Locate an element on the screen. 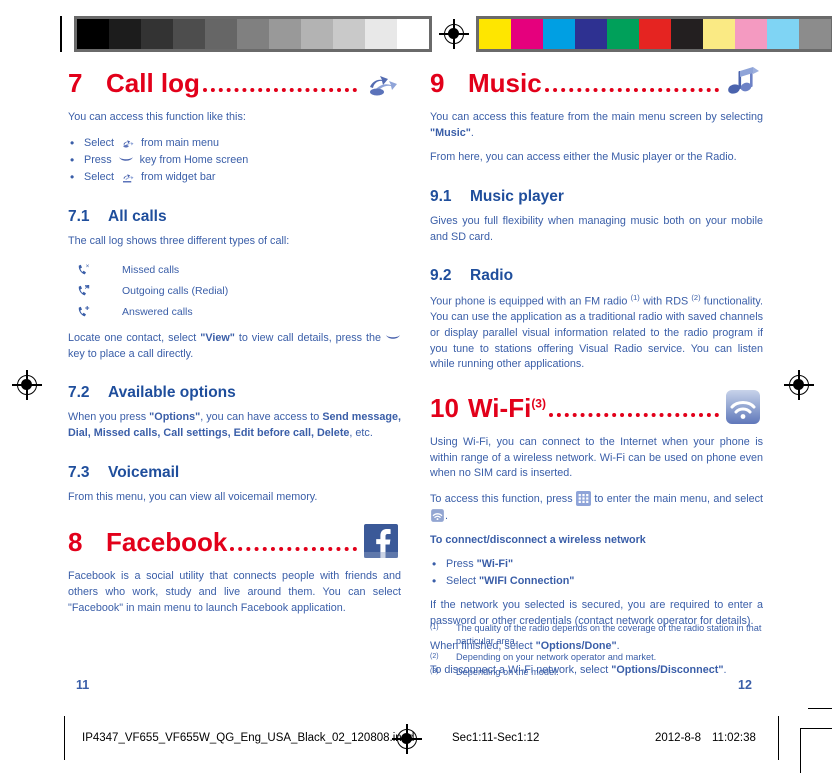 This screenshot has height=773, width=832. step-bold: "WIFI Connection" is located at coordinates (527, 581).